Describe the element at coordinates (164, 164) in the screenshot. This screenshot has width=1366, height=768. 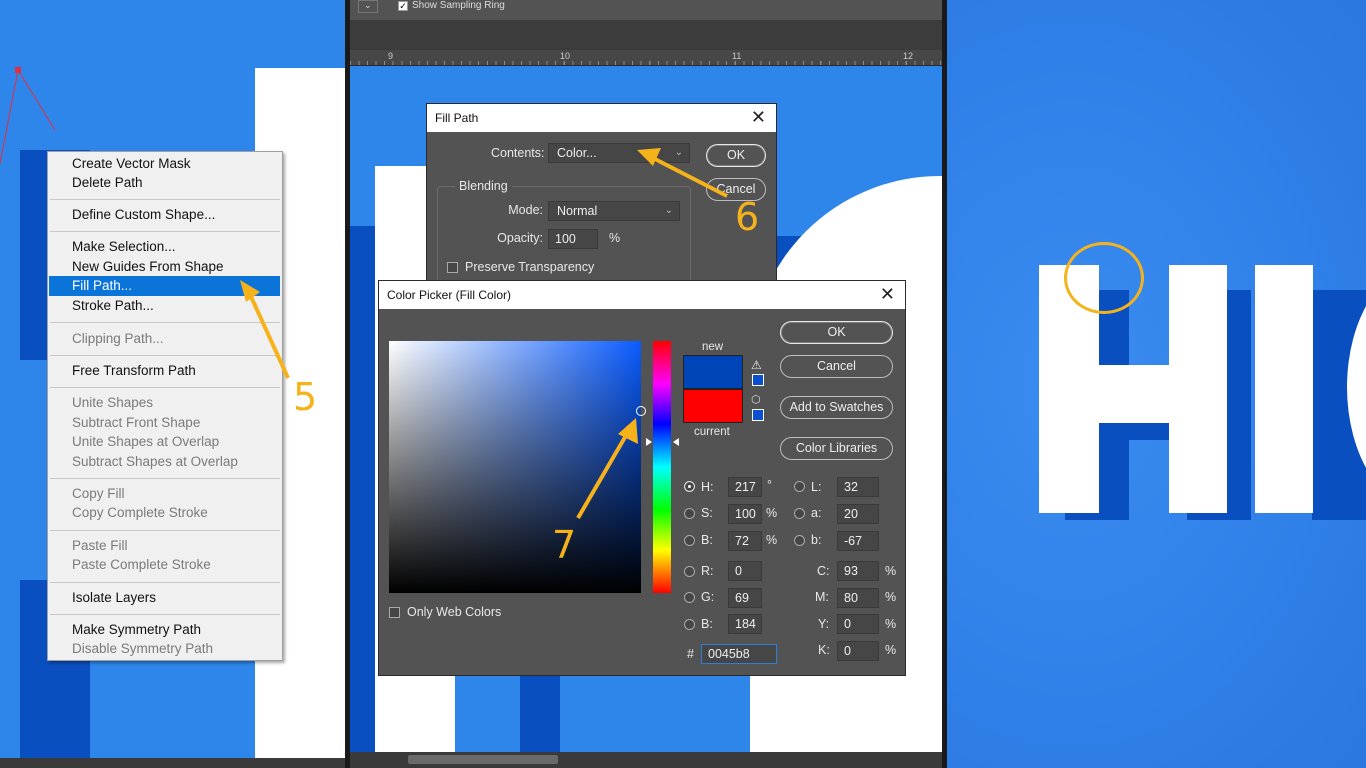
I see `menu-item-create-vector-mask: Create Vector Mask` at that location.